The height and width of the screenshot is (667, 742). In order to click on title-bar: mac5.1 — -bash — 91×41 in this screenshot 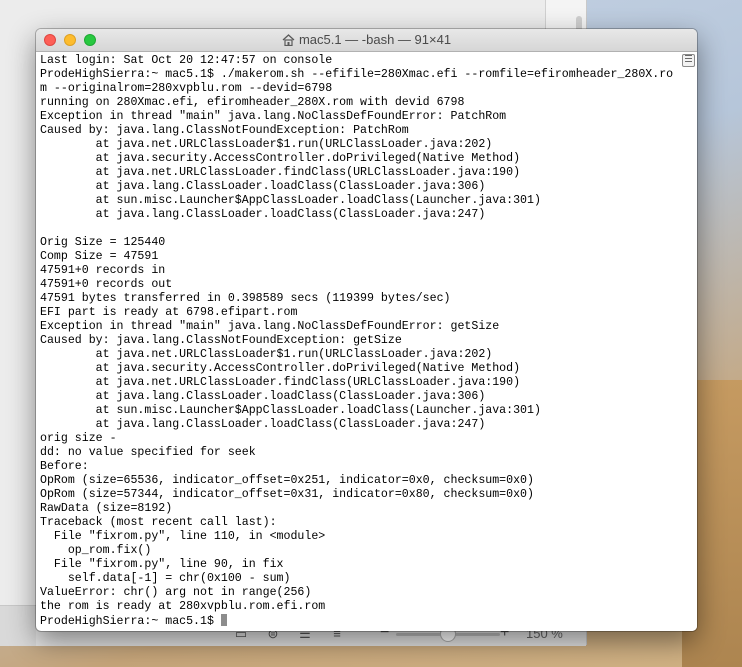, I will do `click(366, 40)`.